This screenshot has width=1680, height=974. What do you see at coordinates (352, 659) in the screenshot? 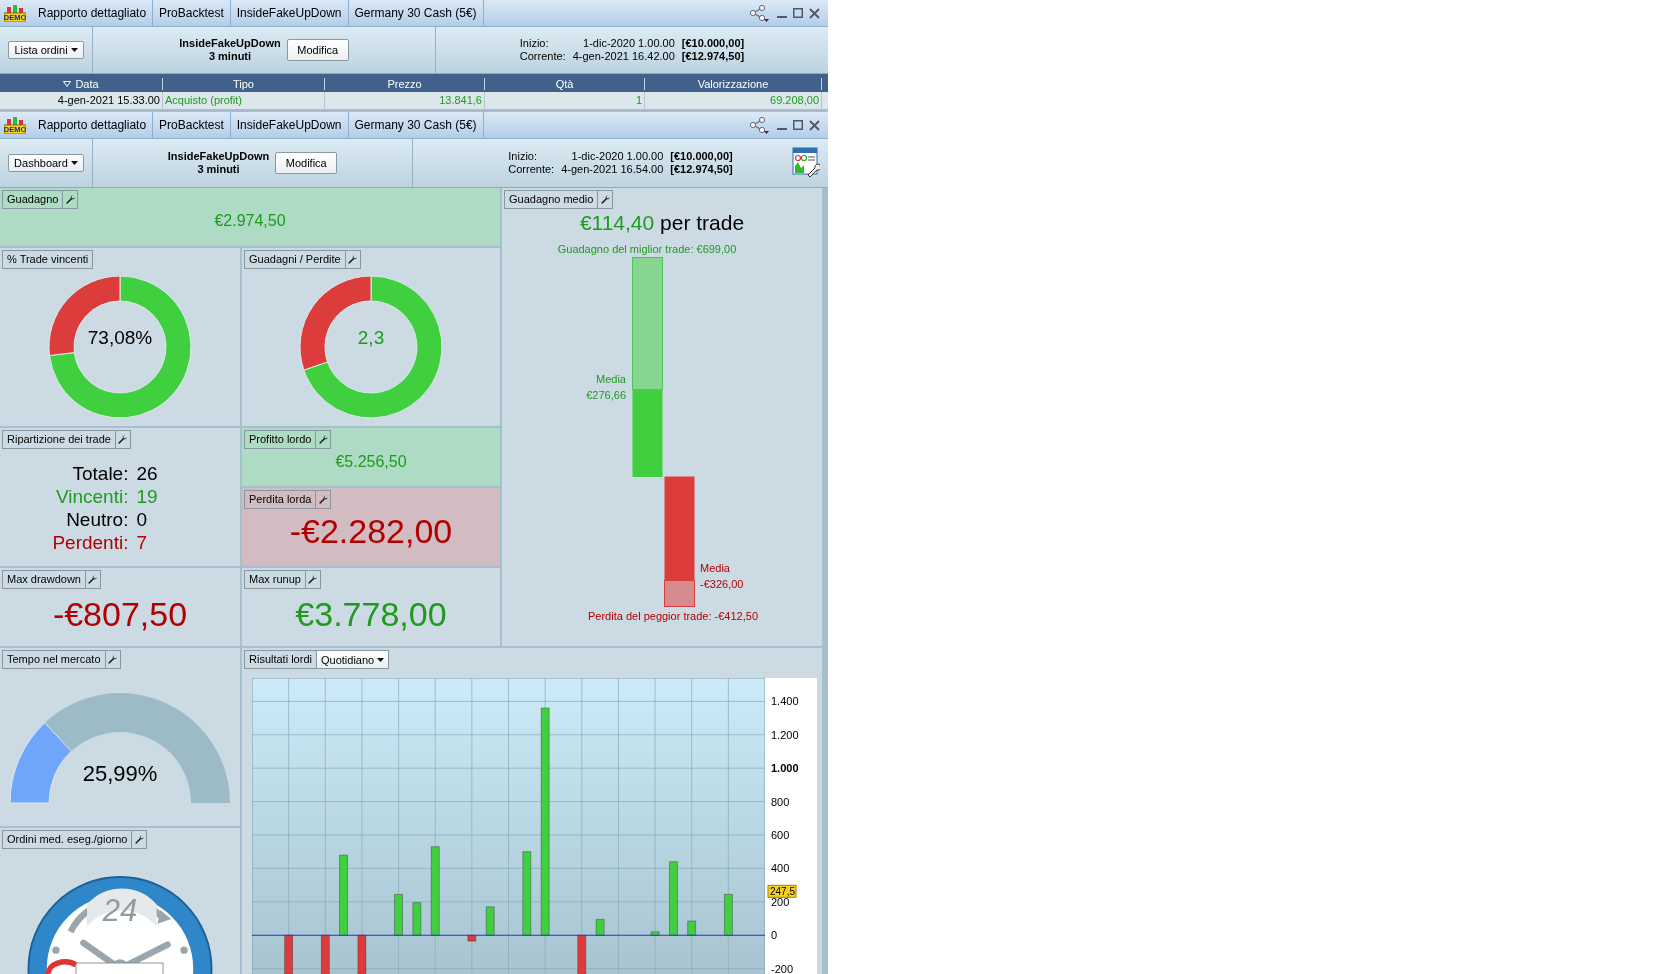
I see `period-dropdown: Quotidiano` at bounding box center [352, 659].